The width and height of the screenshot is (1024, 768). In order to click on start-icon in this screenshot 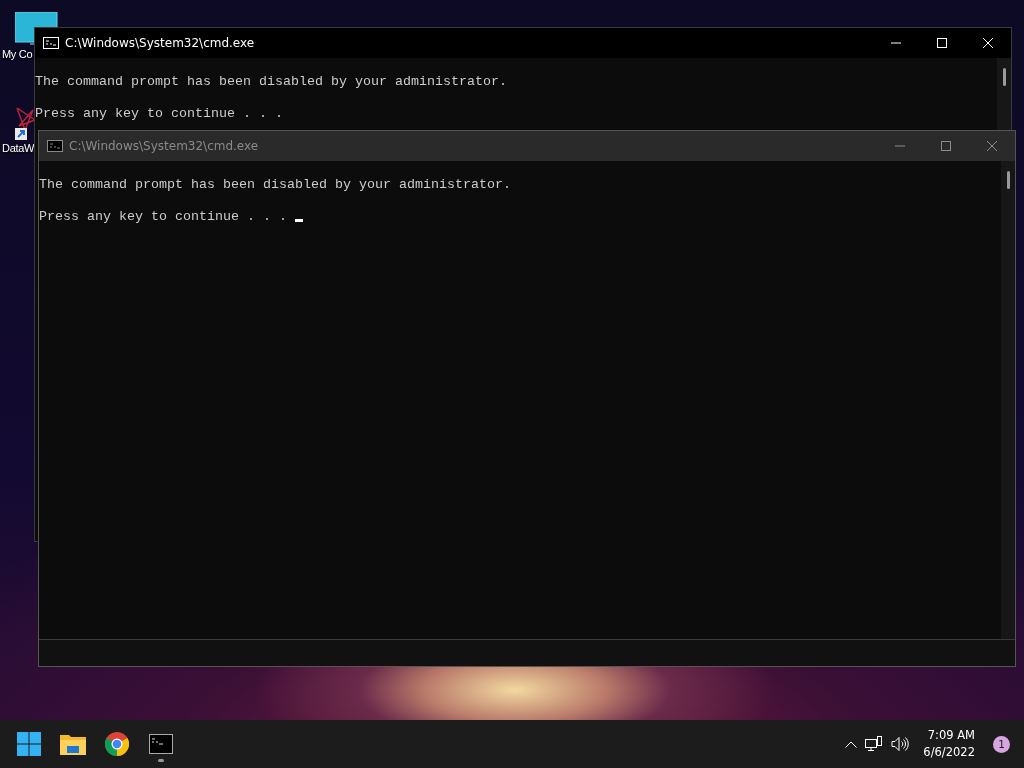, I will do `click(29, 744)`.